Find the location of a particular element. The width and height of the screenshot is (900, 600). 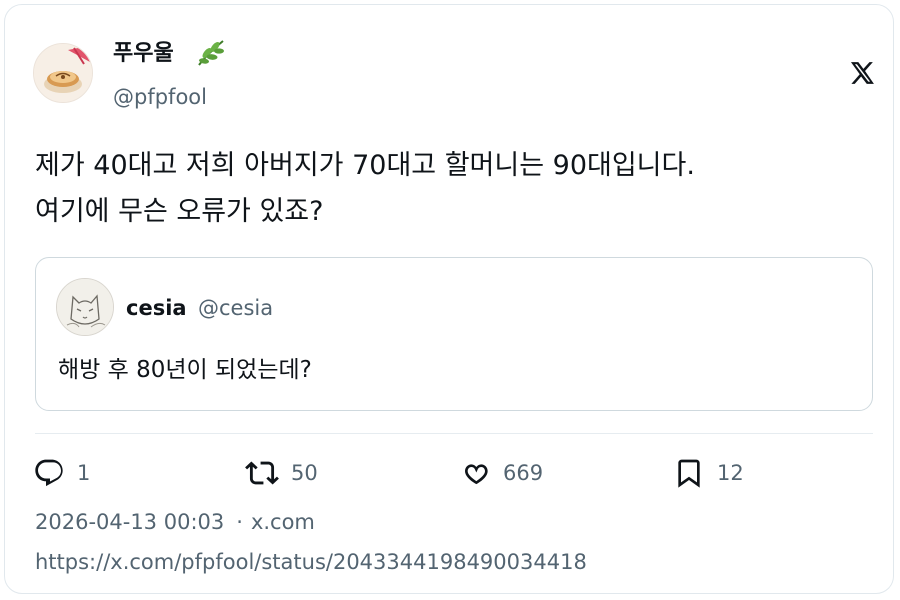

quoted-author-avatar is located at coordinates (85, 307).